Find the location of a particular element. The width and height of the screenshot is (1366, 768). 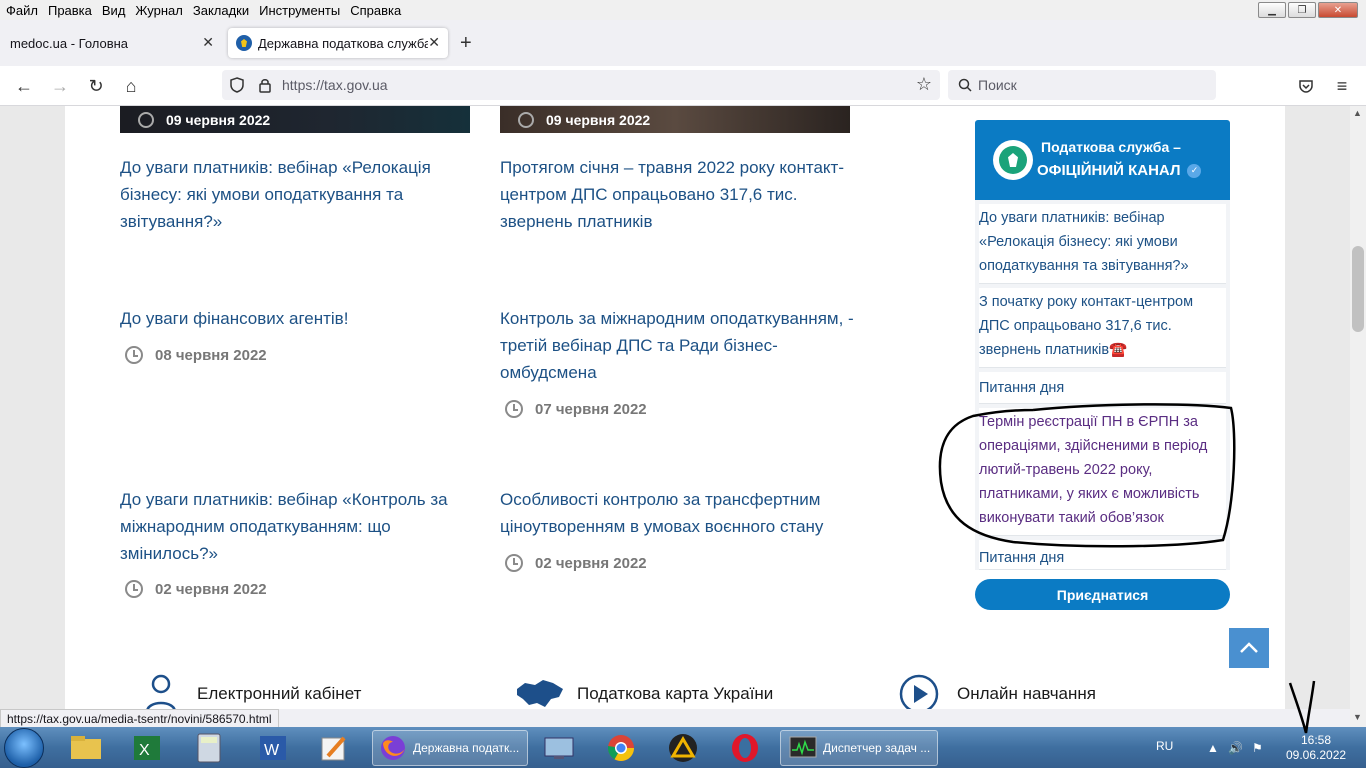

language-indicator: RU is located at coordinates (1164, 746).